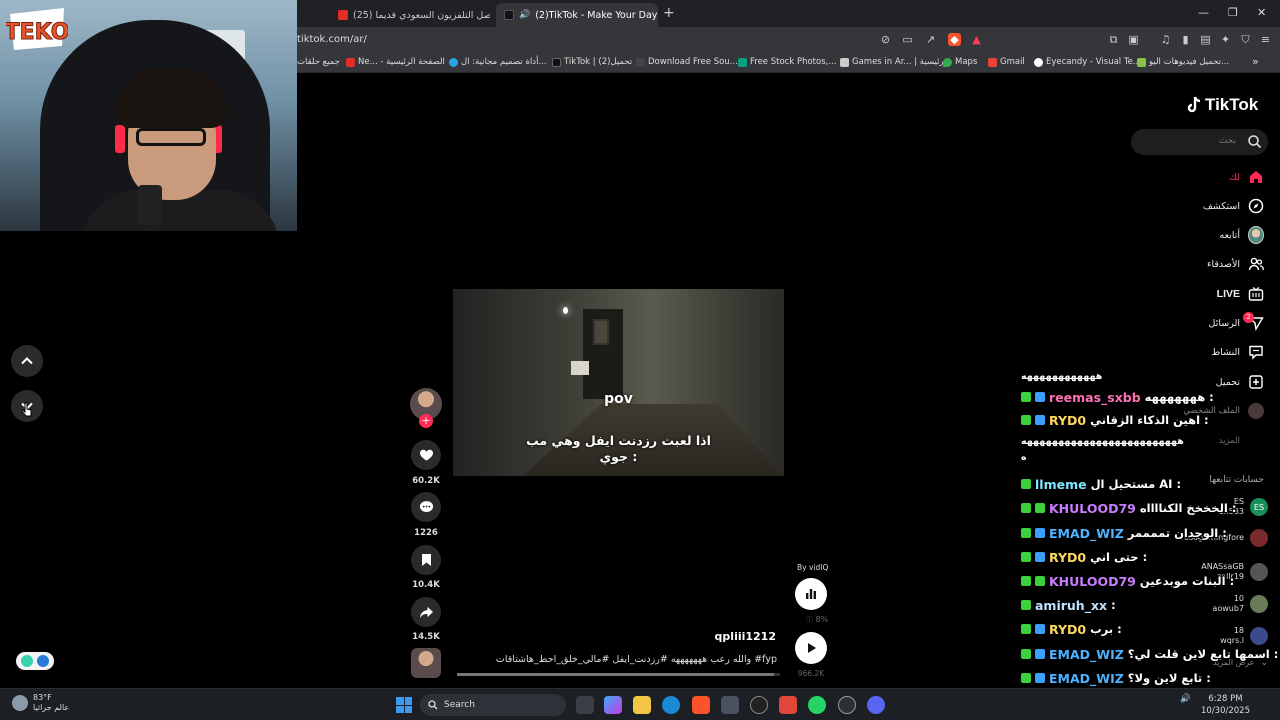  I want to click on nav-following: أتابعه, so click(1242, 235).